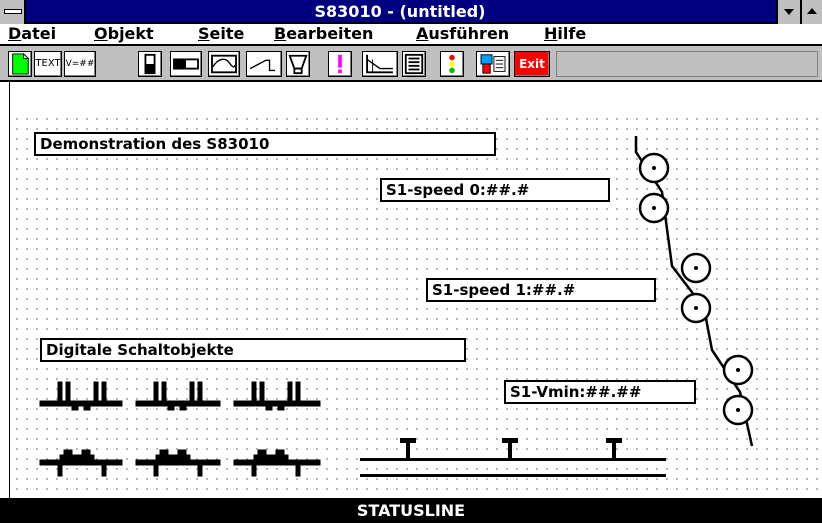  Describe the element at coordinates (400, 11) in the screenshot. I see `window-title: S83010 - (untitled)` at that location.